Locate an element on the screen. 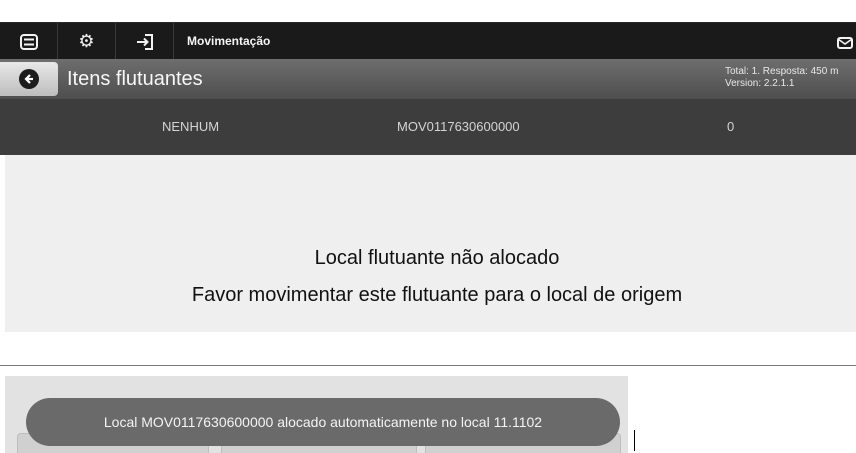 This screenshot has width=856, height=453. page-title: Itens flutuantes is located at coordinates (135, 79).